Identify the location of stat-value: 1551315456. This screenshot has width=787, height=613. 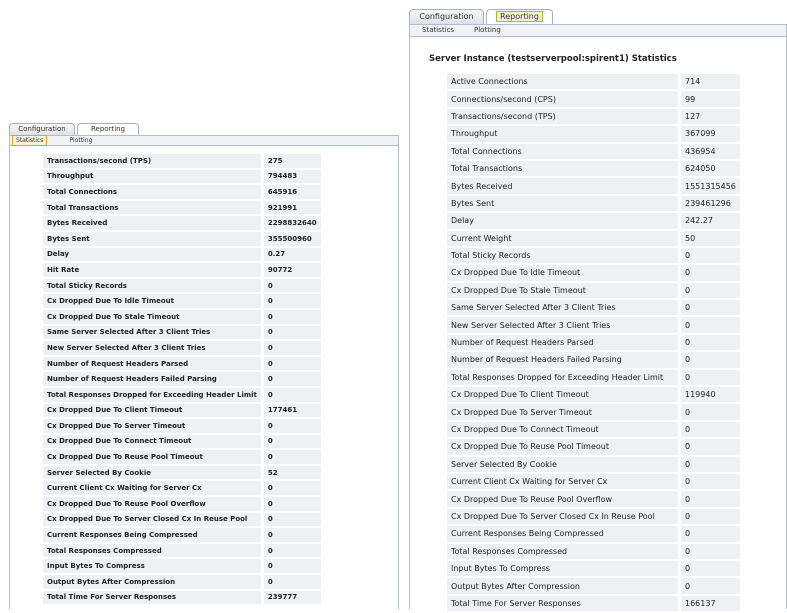
(712, 186).